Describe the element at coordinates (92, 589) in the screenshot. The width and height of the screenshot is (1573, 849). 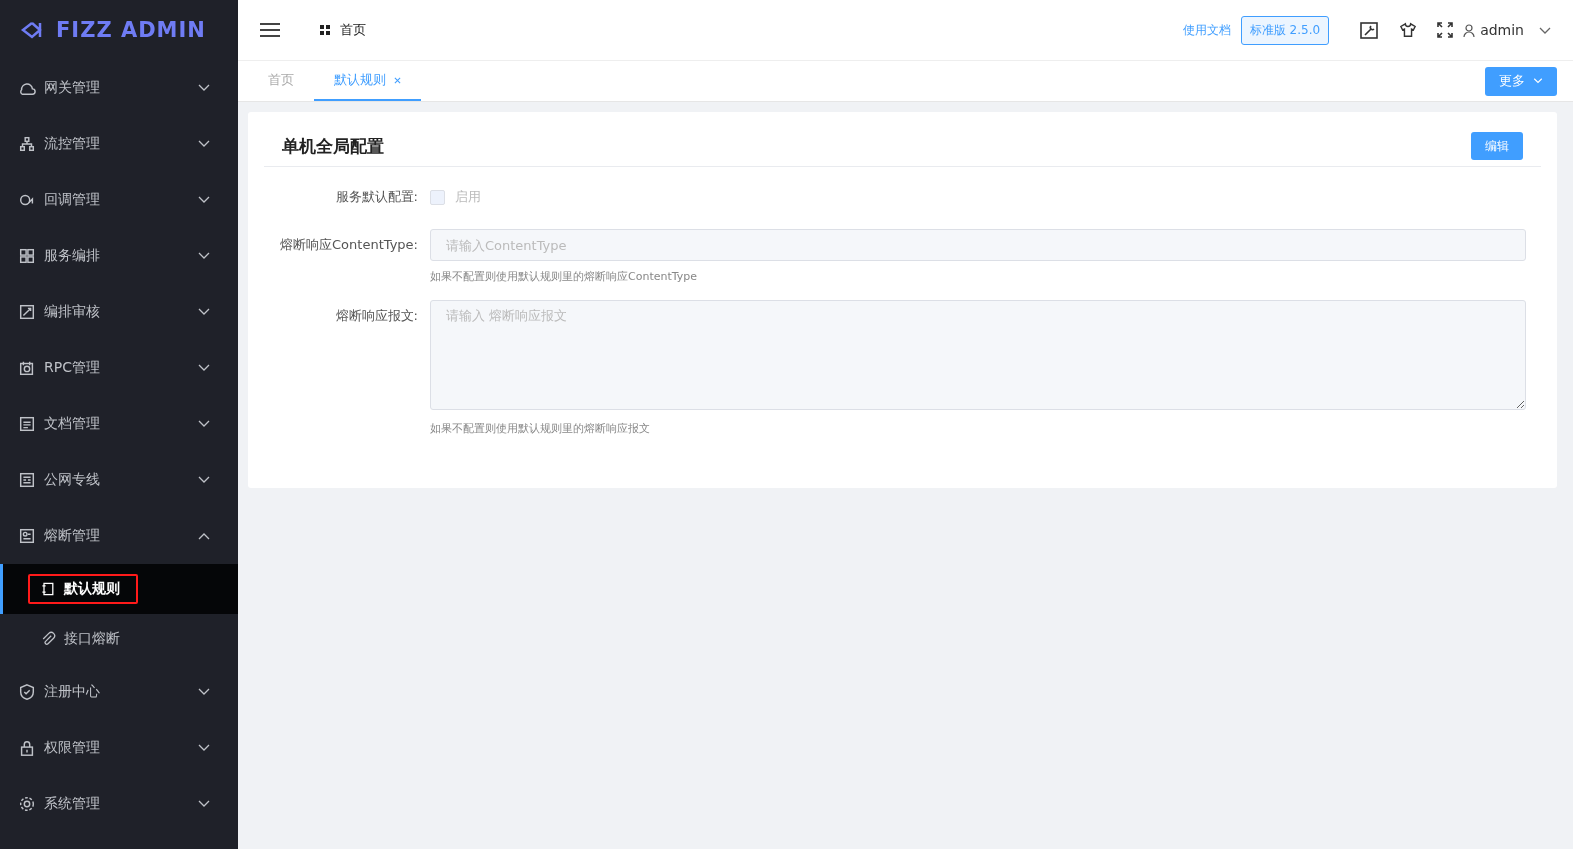
I see `submenu-label: 默认规则` at that location.